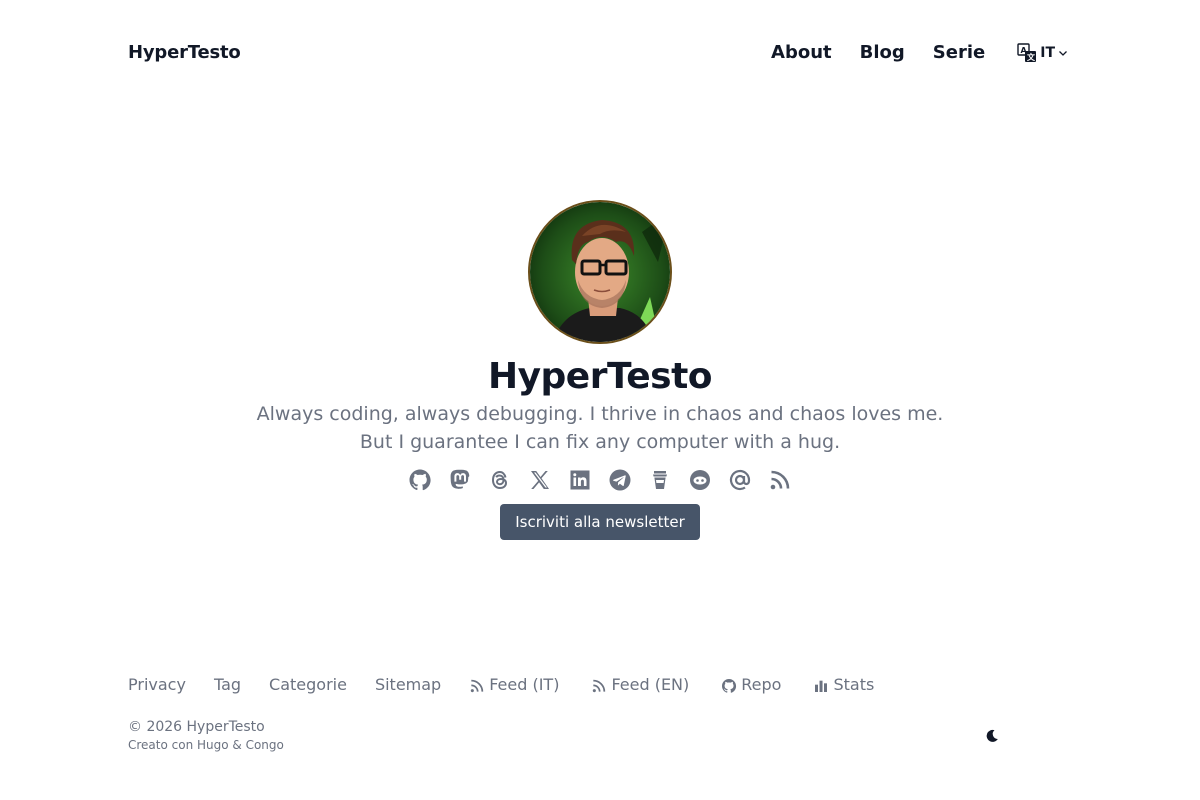  I want to click on footer-link-label: Feed (IT), so click(524, 684).